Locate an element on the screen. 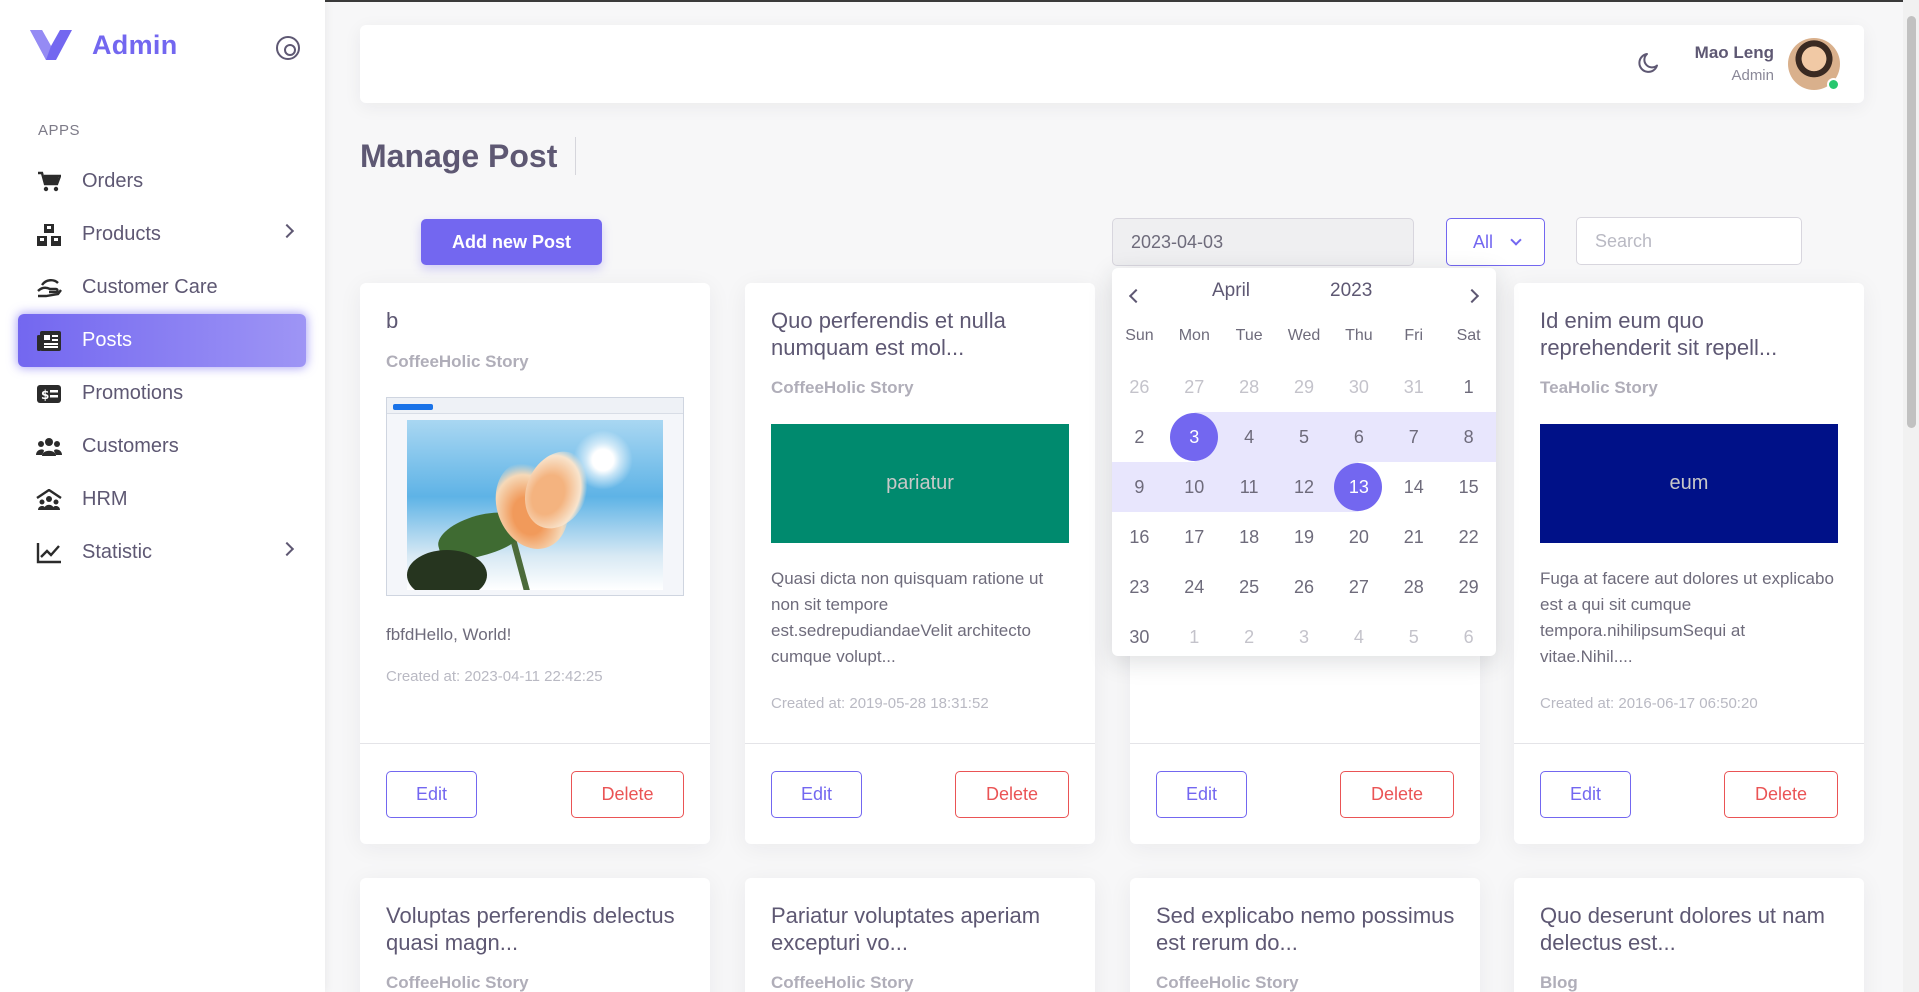  category-filter-select: All is located at coordinates (1495, 242).